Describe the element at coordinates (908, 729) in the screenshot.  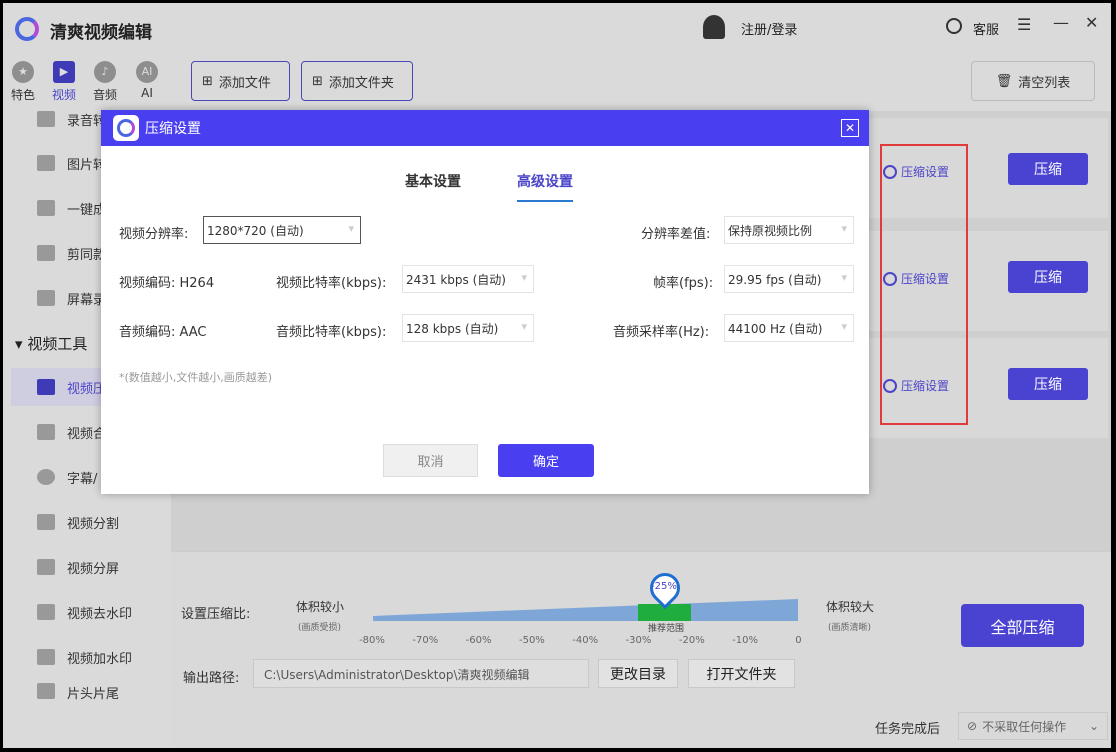
I see `after-task-label: 任务完成后` at that location.